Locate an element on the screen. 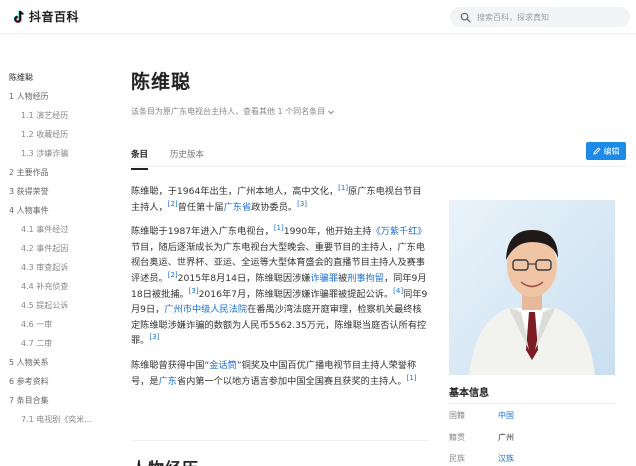 Image resolution: width=636 pixels, height=466 pixels. toc-item: 4.2 事件起因 is located at coordinates (55, 248).